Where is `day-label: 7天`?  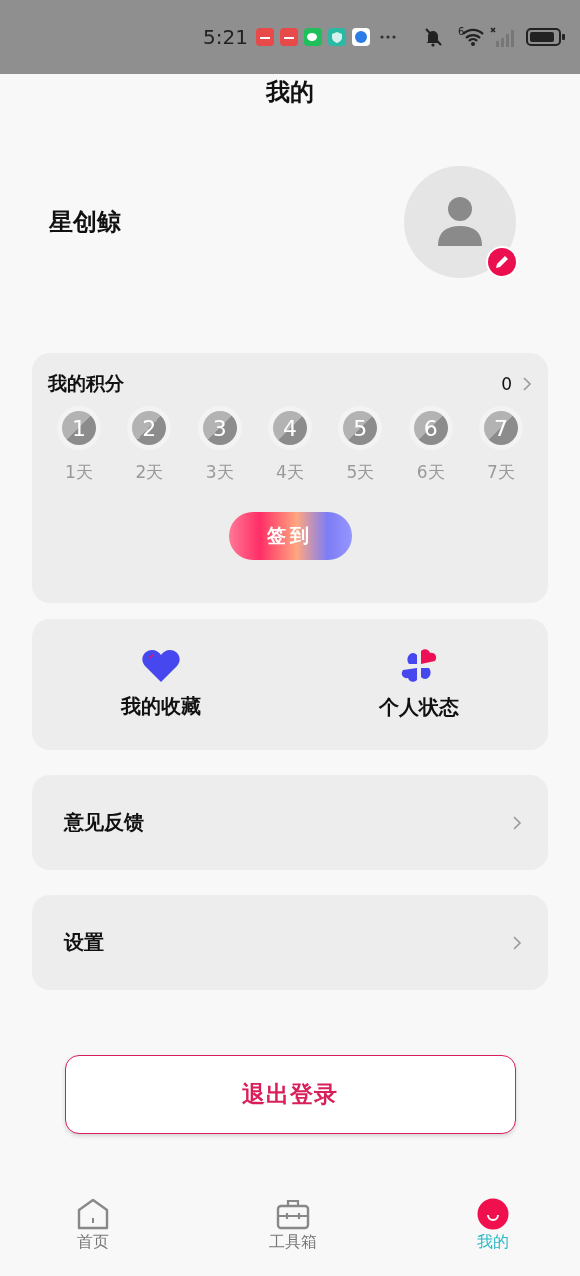
day-label: 7天 is located at coordinates (501, 472).